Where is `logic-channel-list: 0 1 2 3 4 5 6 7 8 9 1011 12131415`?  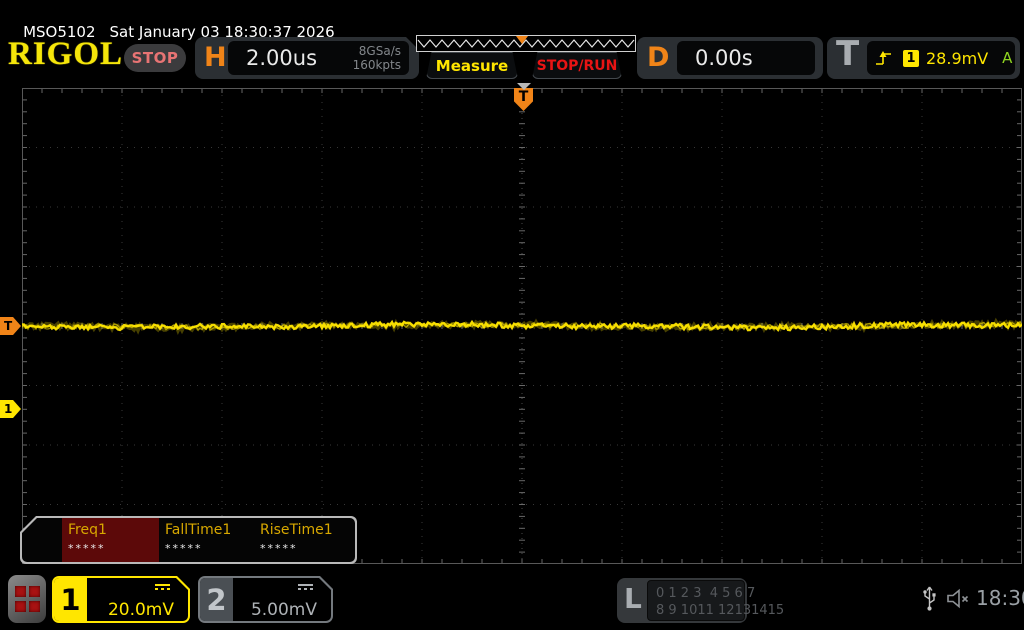
logic-channel-list: 0 1 2 3 4 5 6 7 8 9 1011 12131415 is located at coordinates (716, 600).